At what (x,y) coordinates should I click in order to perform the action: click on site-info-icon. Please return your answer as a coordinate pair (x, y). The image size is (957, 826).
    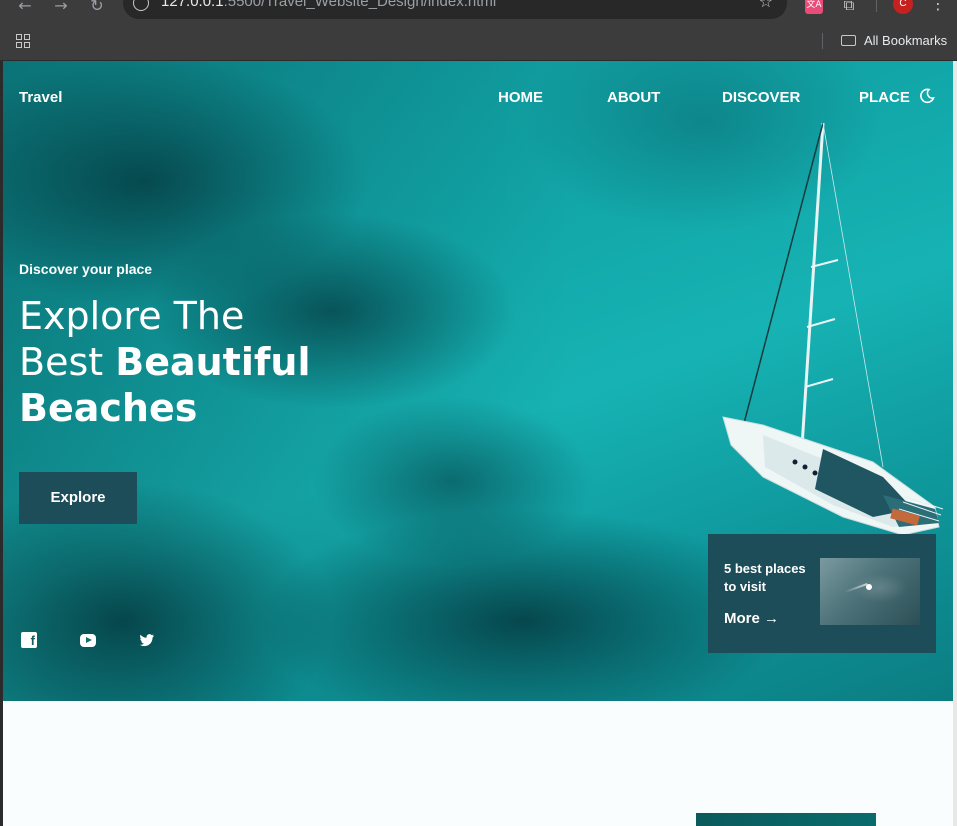
    Looking at the image, I should click on (141, 5).